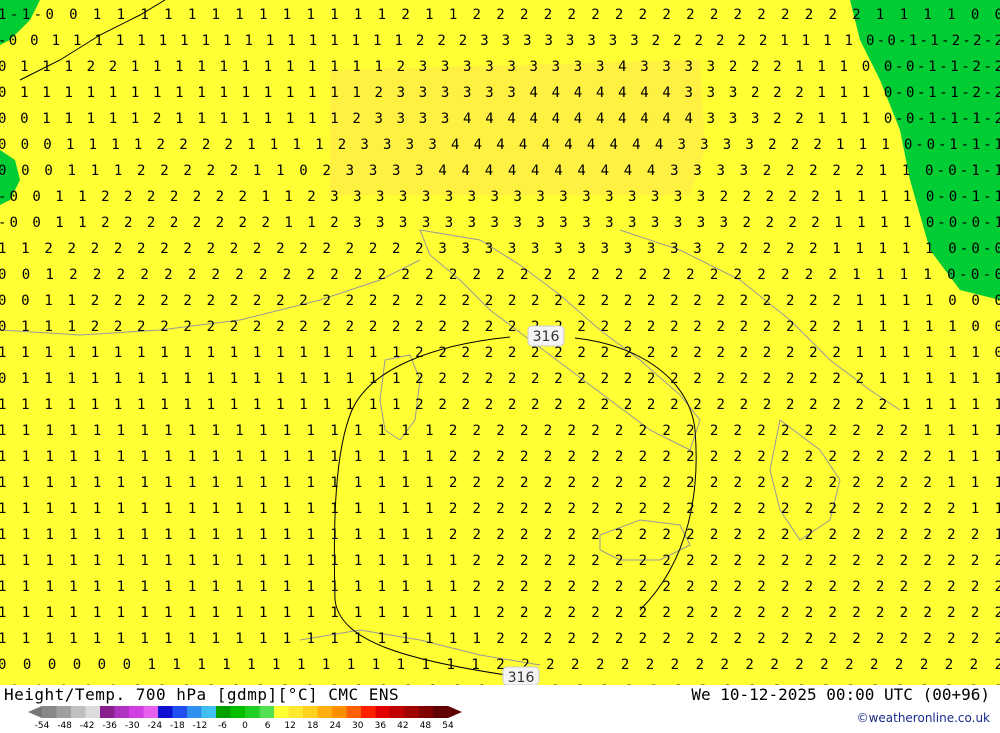 This screenshot has height=733, width=1000. Describe the element at coordinates (455, 712) in the screenshot. I see `scale-arrow-right` at that location.